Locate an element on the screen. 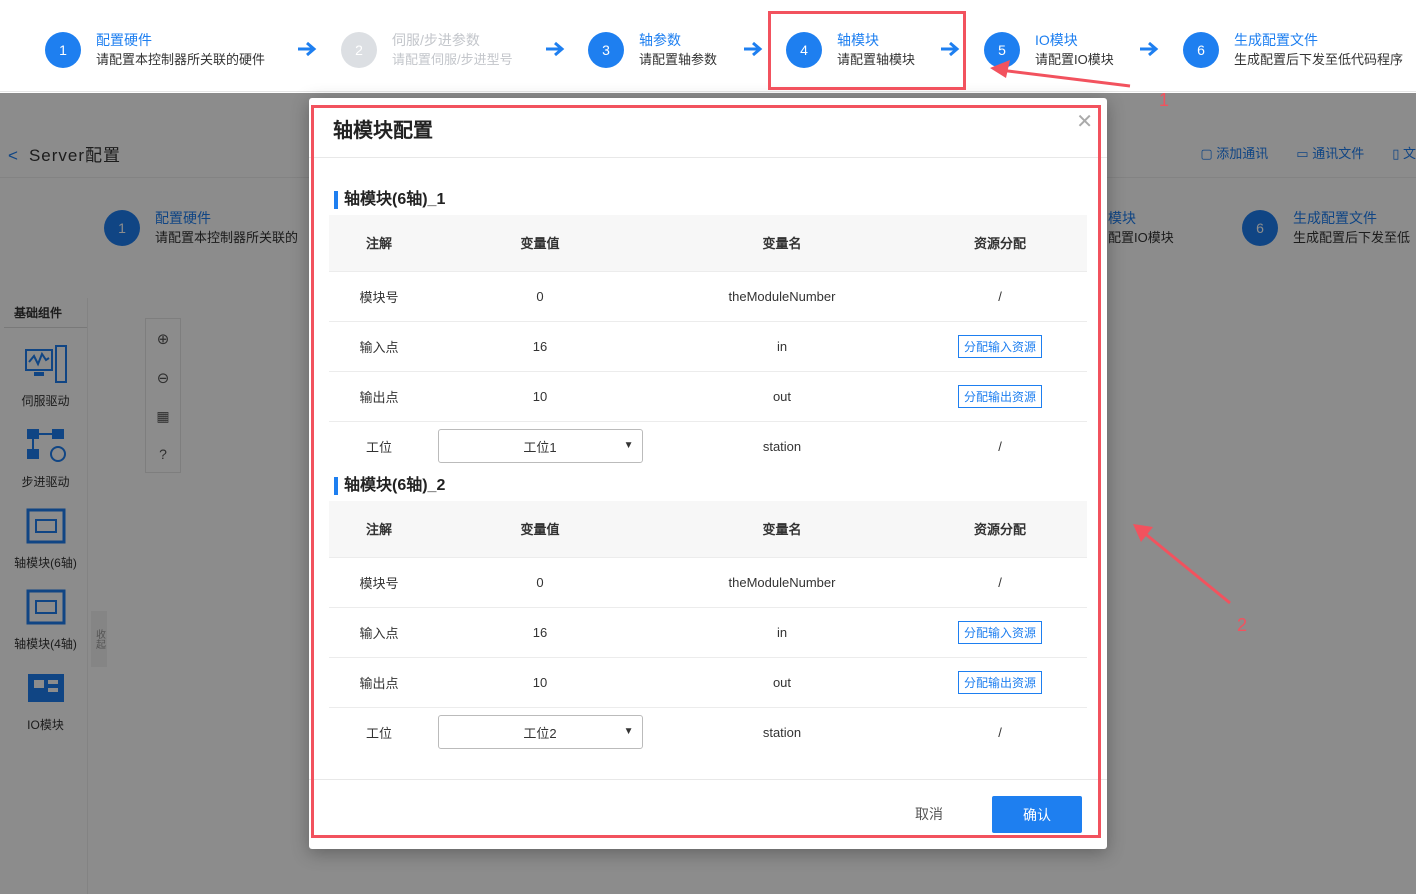 The height and width of the screenshot is (894, 1416). annotation-label-1: 1 is located at coordinates (1164, 100).